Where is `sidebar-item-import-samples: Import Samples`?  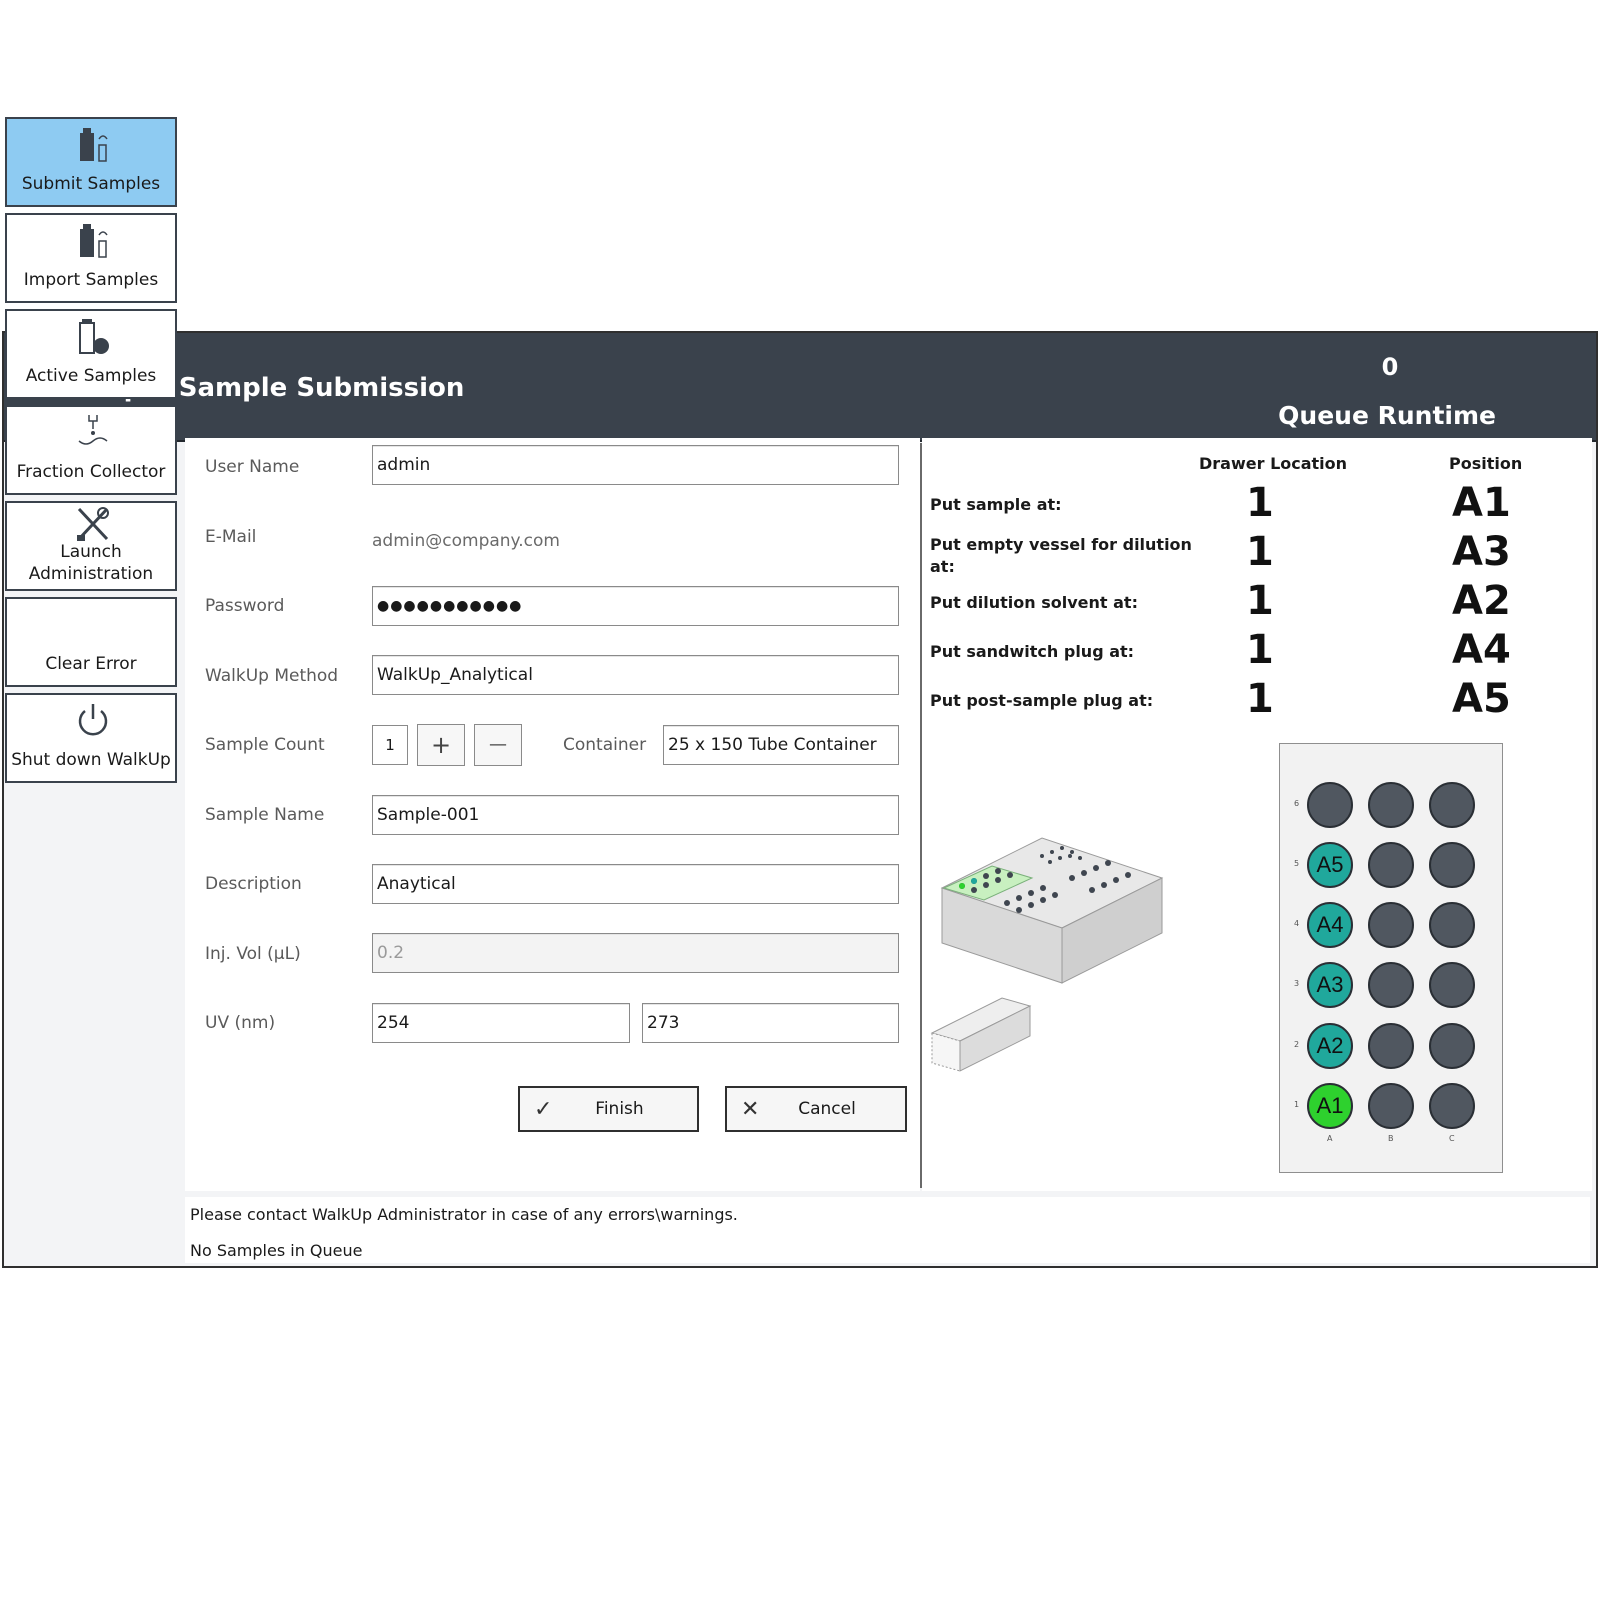 sidebar-item-import-samples: Import Samples is located at coordinates (91, 258).